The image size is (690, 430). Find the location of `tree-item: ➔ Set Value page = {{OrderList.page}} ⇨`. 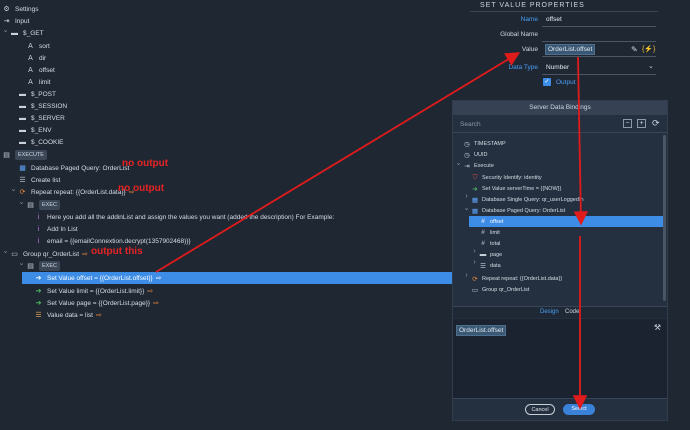

tree-item: ➔ Set Value page = {{OrderList.page}} ⇨ is located at coordinates (96, 303).